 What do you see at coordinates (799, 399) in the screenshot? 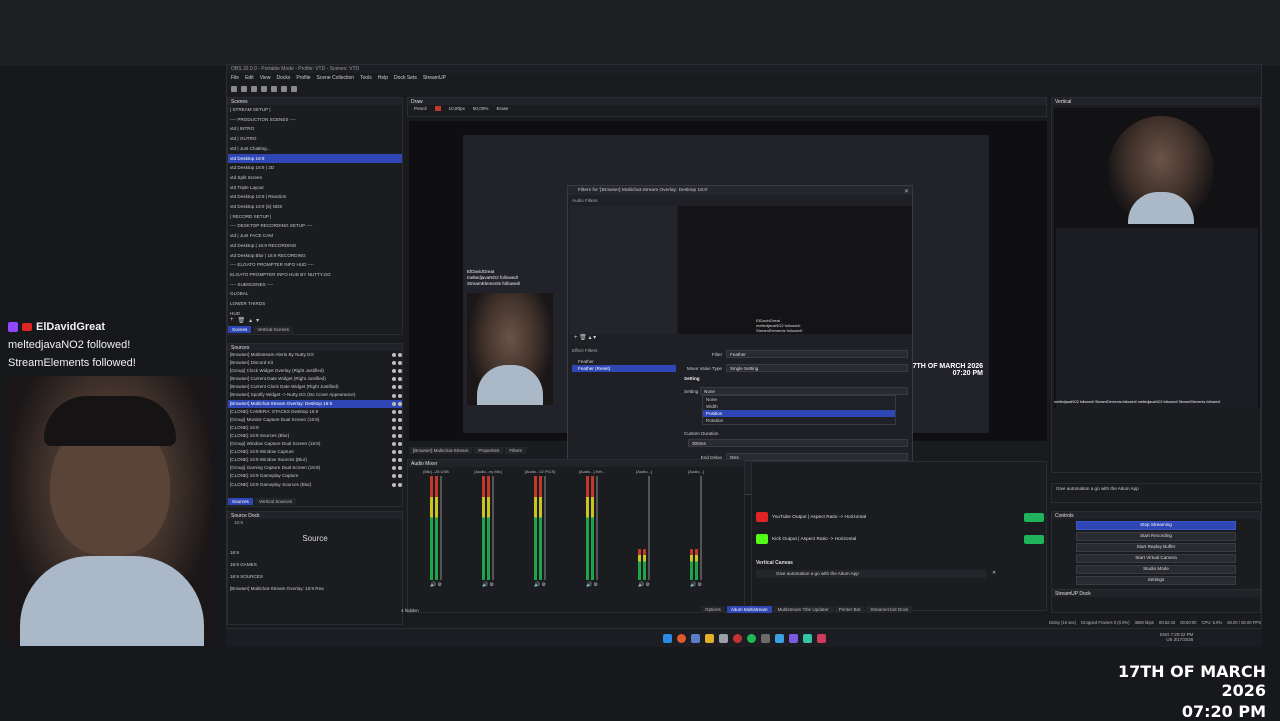
I see `setting-option: None` at bounding box center [799, 399].